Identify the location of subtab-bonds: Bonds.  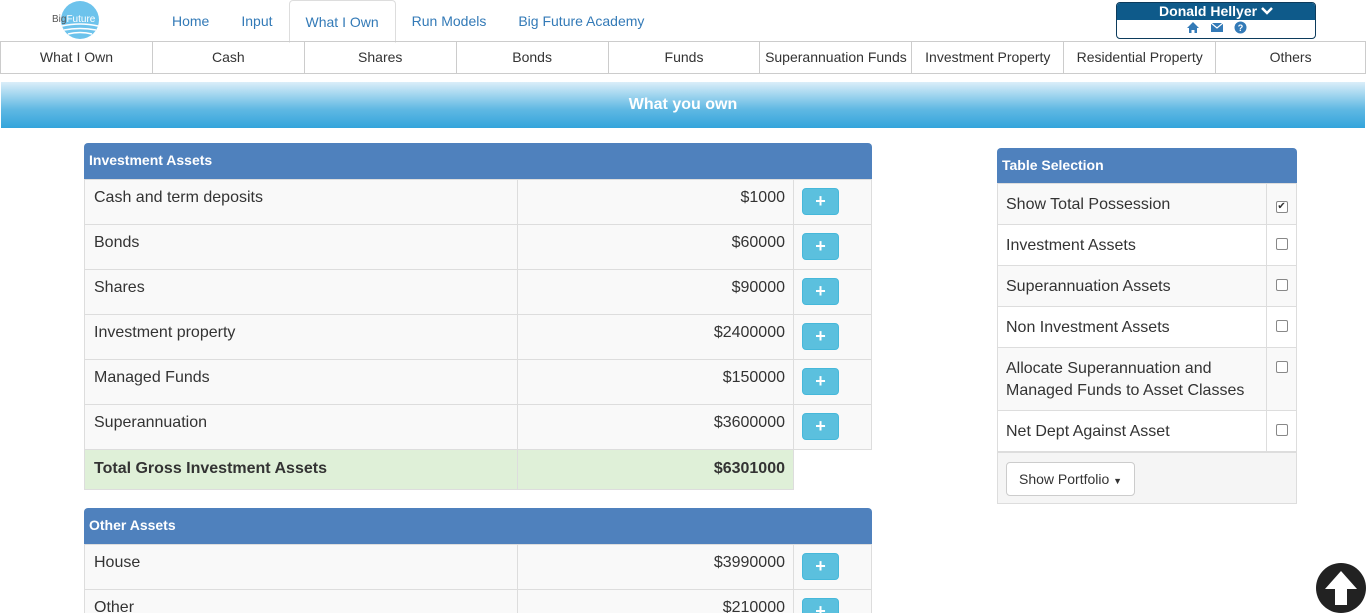
(531, 57).